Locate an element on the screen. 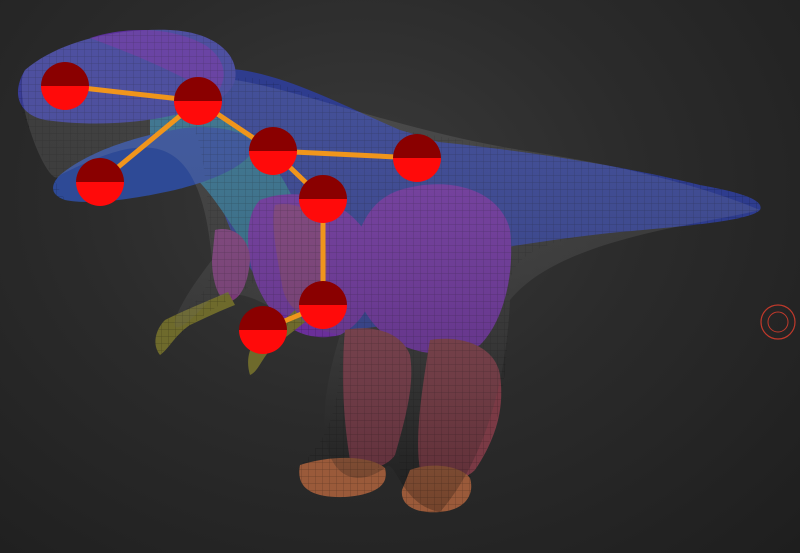  joint-elbow is located at coordinates (323, 305).